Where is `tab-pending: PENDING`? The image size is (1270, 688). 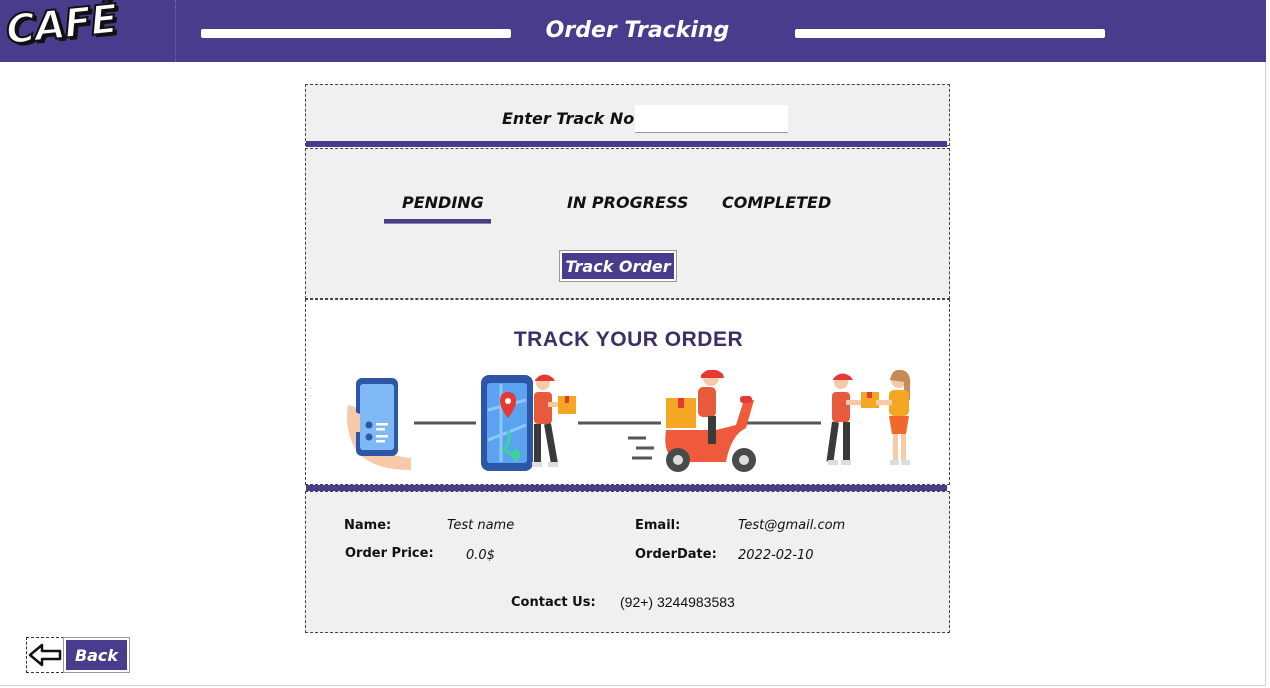
tab-pending: PENDING is located at coordinates (443, 202).